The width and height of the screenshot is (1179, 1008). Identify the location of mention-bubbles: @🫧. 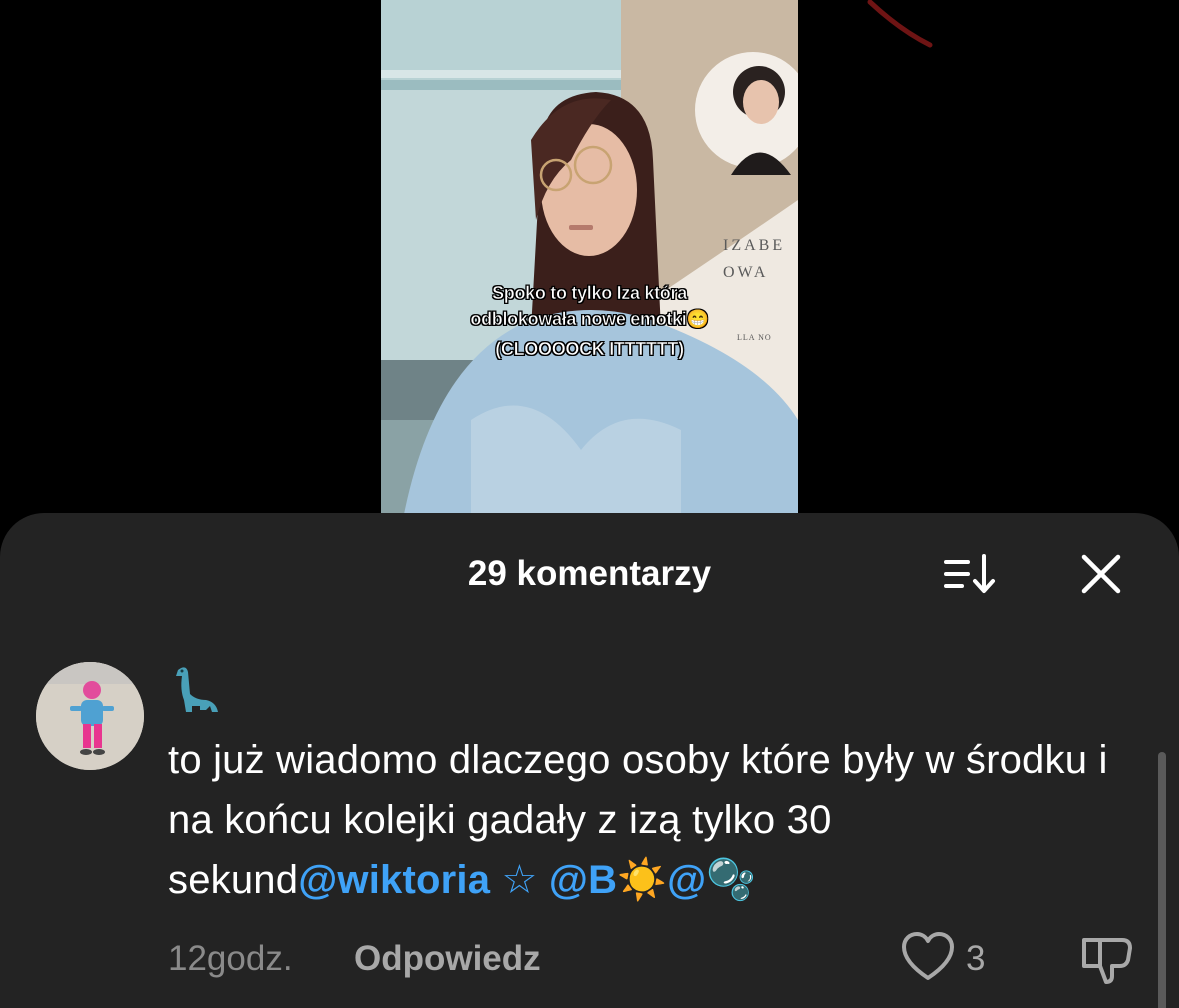
(711, 880).